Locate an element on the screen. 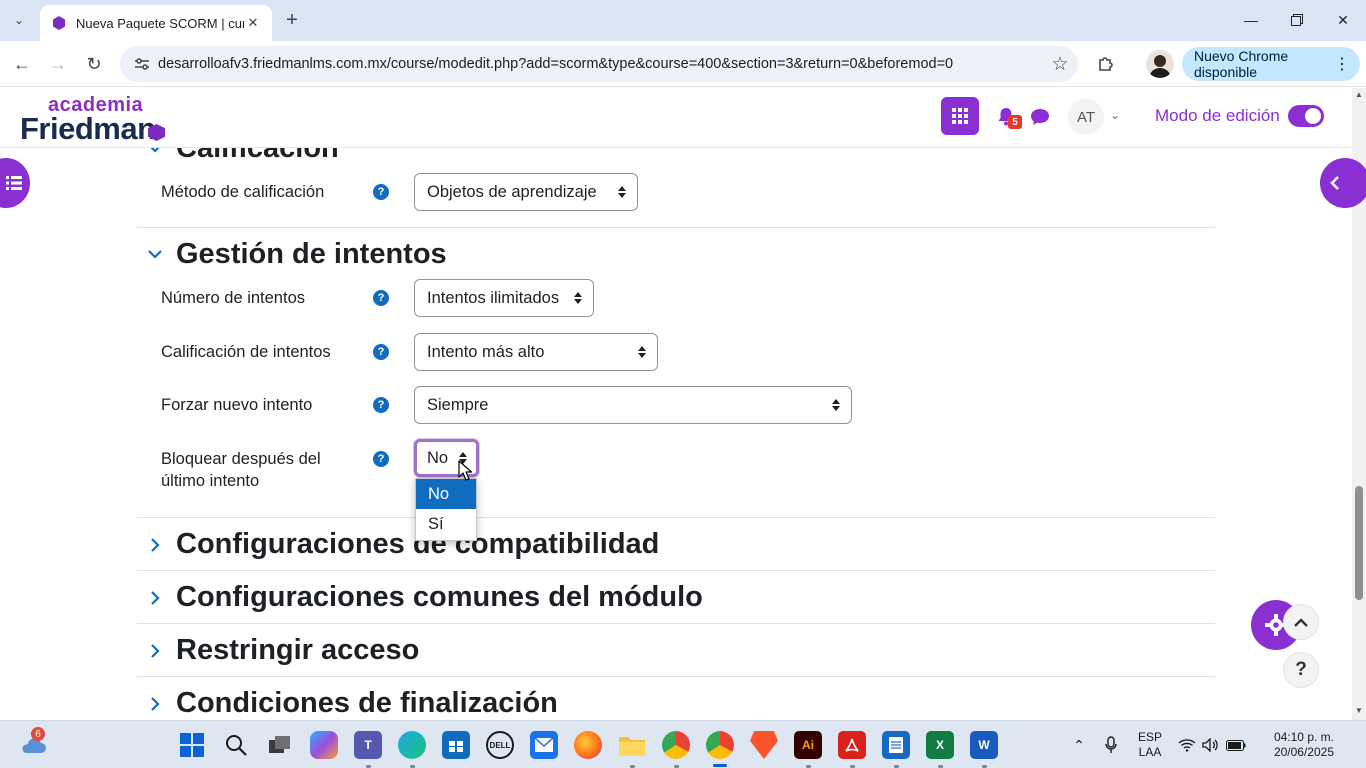  label-forzar-nuevo-intento: Forzar nuevo intento is located at coordinates (237, 405).